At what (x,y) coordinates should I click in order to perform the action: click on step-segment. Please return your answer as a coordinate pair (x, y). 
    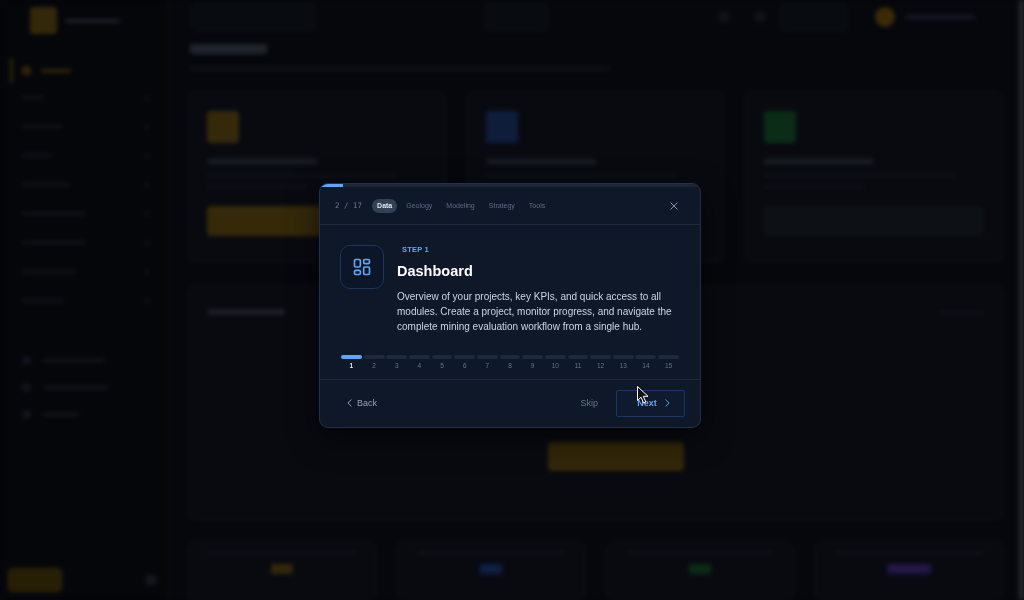
    Looking at the image, I should click on (351, 357).